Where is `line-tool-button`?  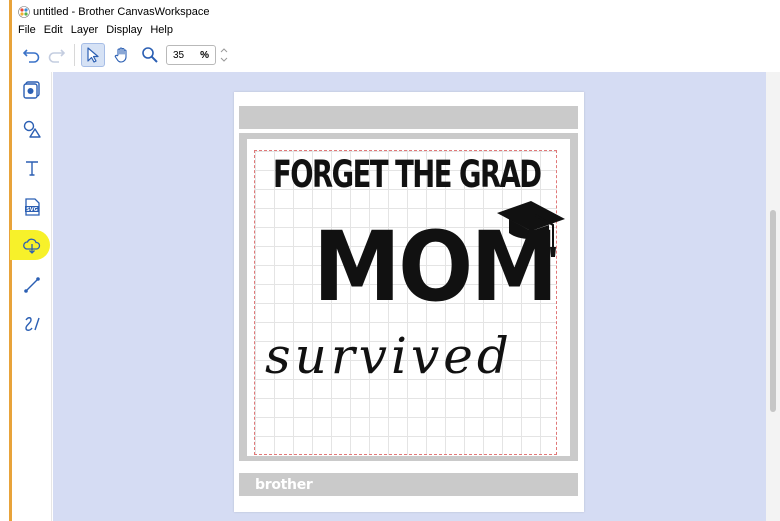 line-tool-button is located at coordinates (32, 285).